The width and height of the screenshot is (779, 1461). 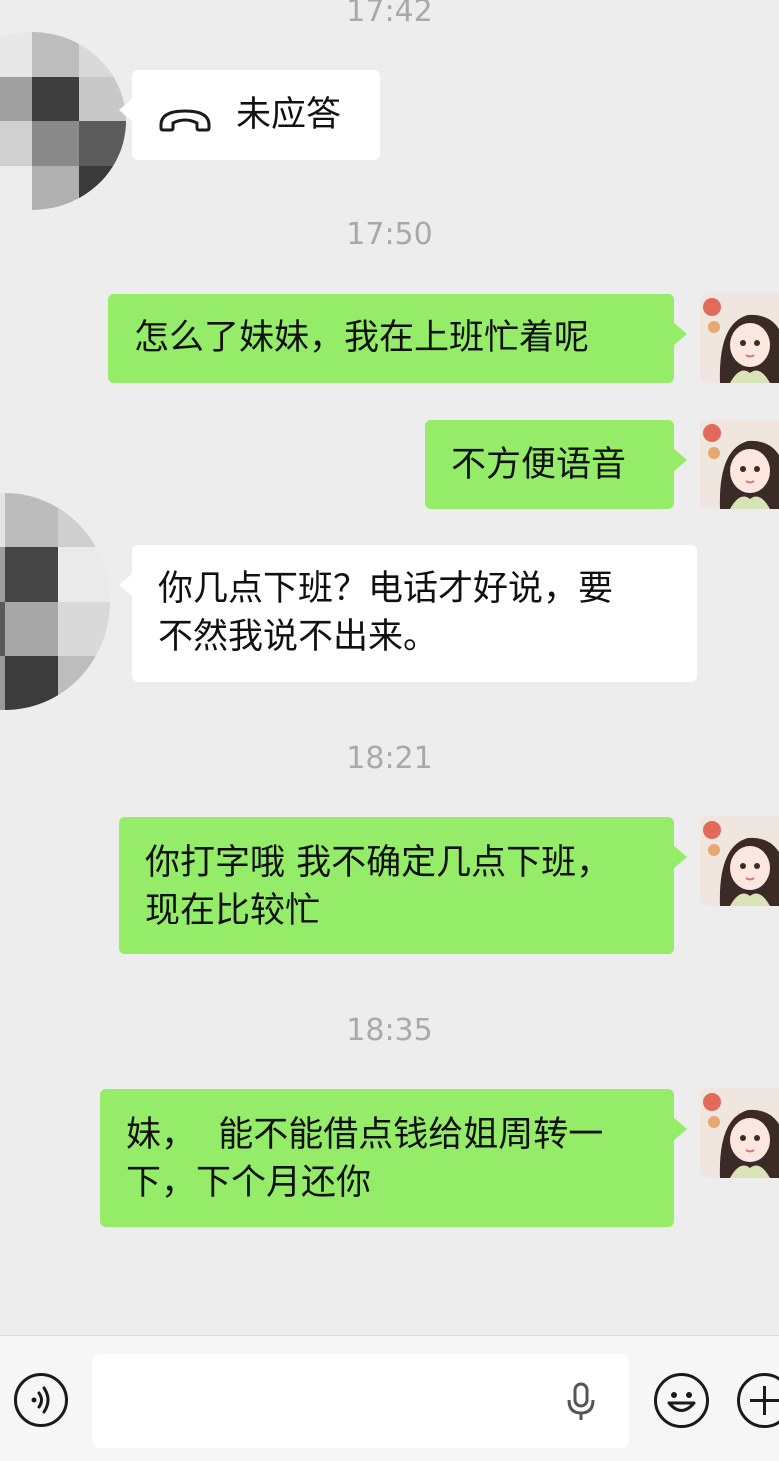 I want to click on message-text-line: 你打字哦 我不确定几点下班，, so click(x=378, y=863).